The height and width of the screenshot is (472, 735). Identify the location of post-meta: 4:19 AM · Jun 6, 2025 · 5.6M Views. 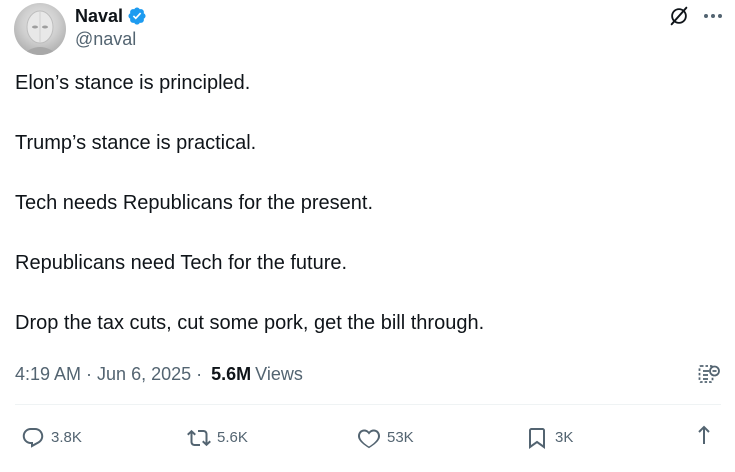
(159, 374).